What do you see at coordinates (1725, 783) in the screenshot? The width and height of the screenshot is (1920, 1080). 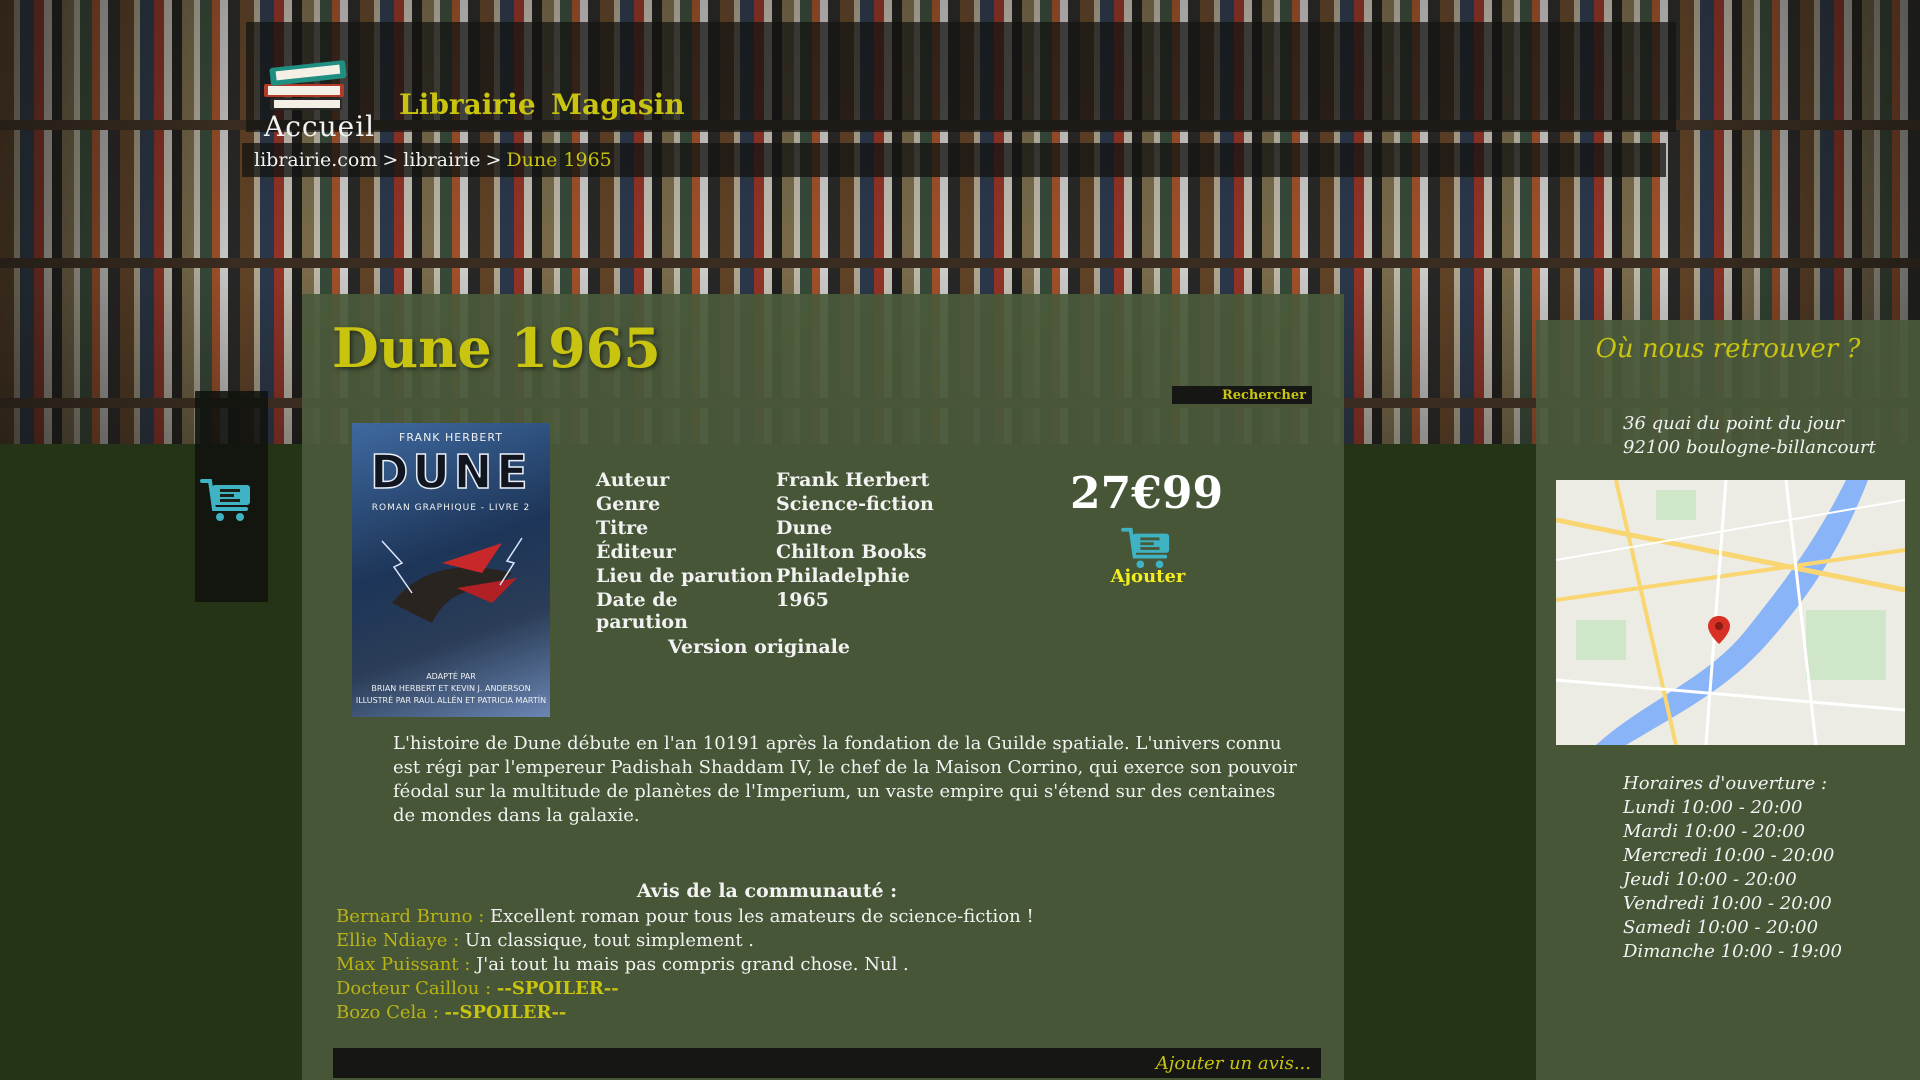 I see `hours-title: Horaires d'ouverture :` at bounding box center [1725, 783].